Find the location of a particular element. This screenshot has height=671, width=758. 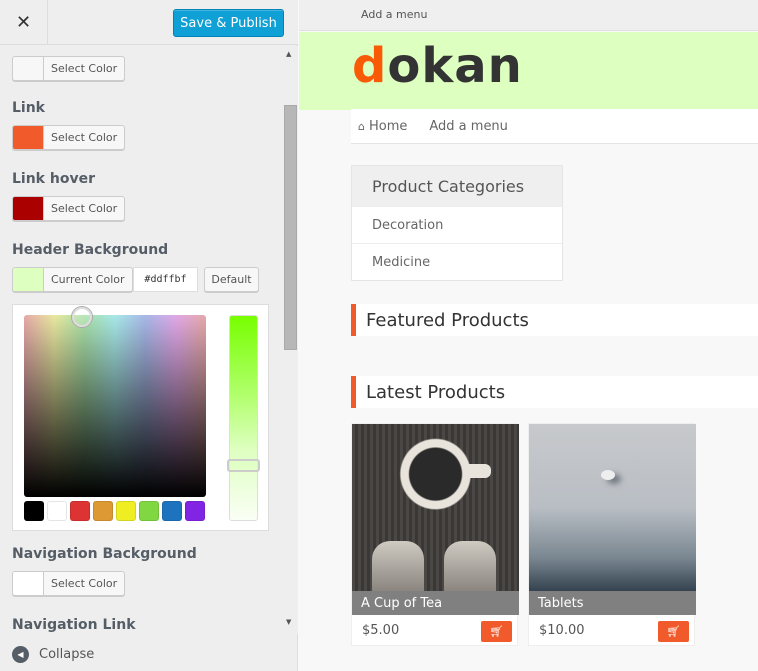

navigation-background-color-button: Select Color is located at coordinates (69, 583).